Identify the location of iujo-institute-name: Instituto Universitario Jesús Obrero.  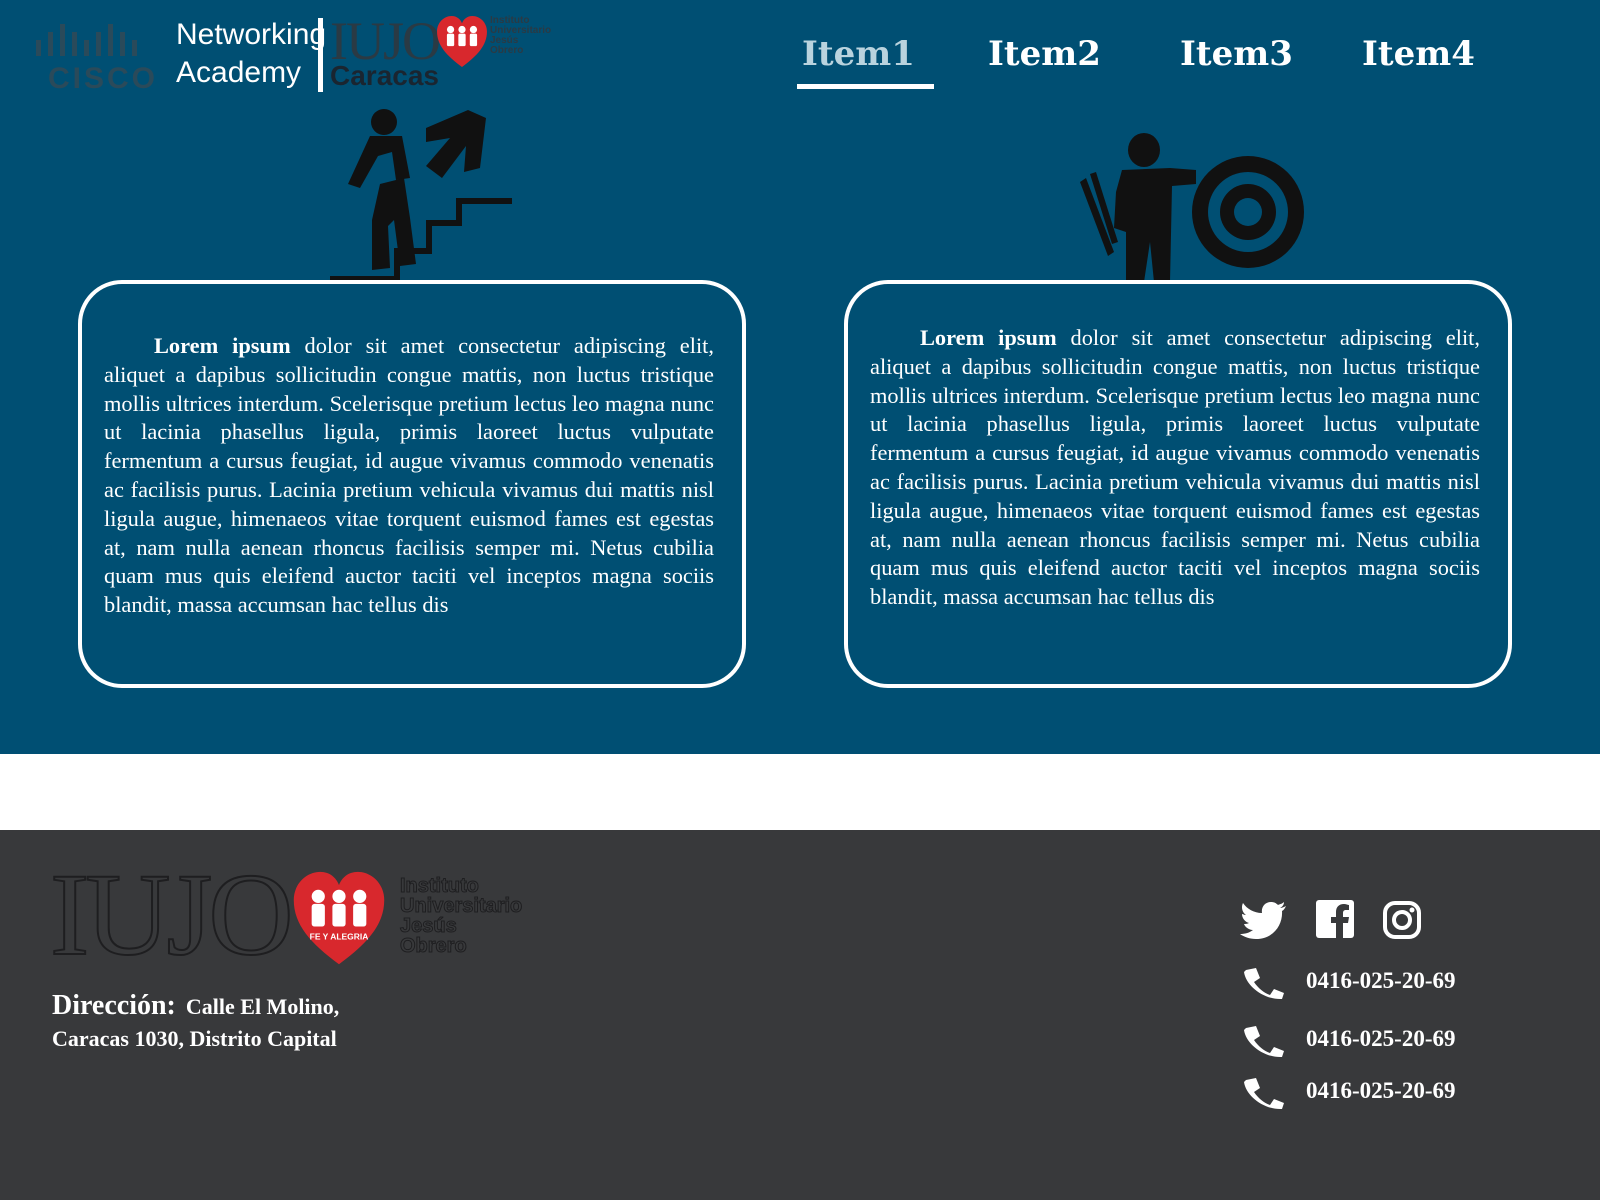
(521, 35).